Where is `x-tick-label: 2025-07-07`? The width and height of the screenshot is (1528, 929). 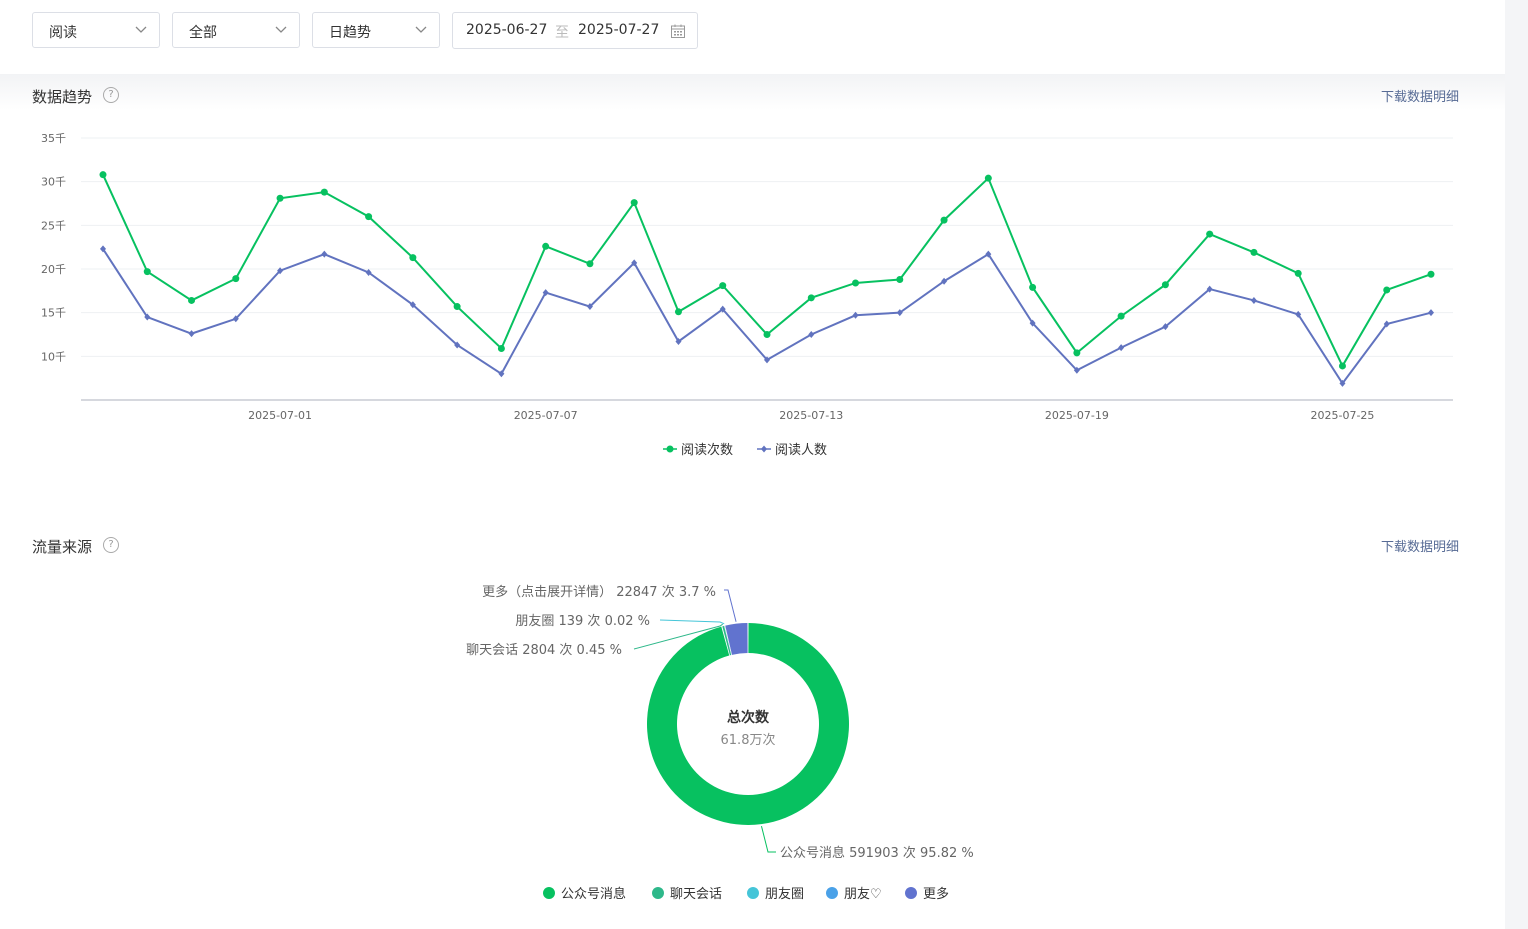 x-tick-label: 2025-07-07 is located at coordinates (546, 415).